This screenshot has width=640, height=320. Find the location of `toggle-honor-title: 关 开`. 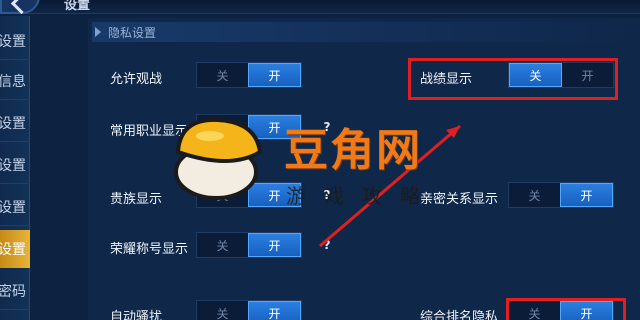

toggle-honor-title: 关 开 is located at coordinates (249, 245).